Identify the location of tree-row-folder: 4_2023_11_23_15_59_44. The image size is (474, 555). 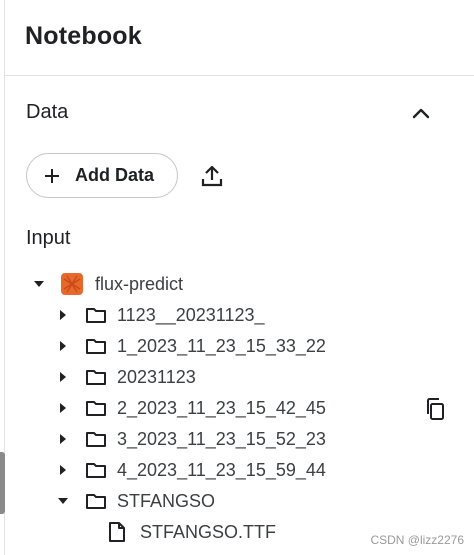
(190, 470).